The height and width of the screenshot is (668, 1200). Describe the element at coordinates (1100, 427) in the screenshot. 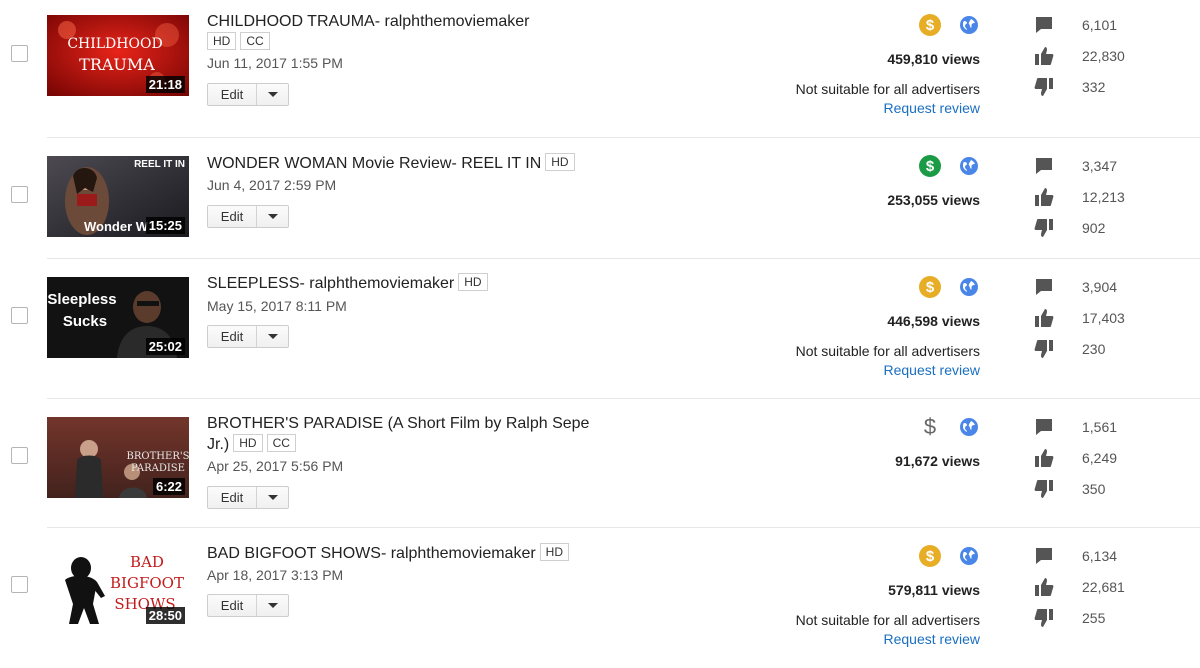

I see `comment-count: 1,561` at that location.